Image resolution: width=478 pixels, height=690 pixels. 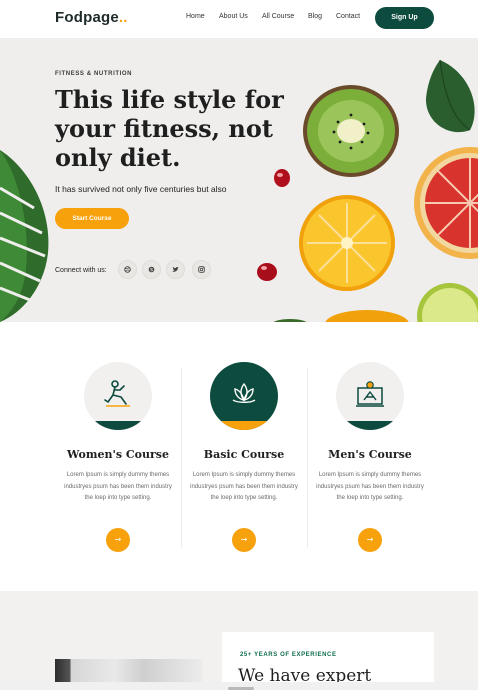 I want to click on lotus-icon, so click(x=244, y=392).